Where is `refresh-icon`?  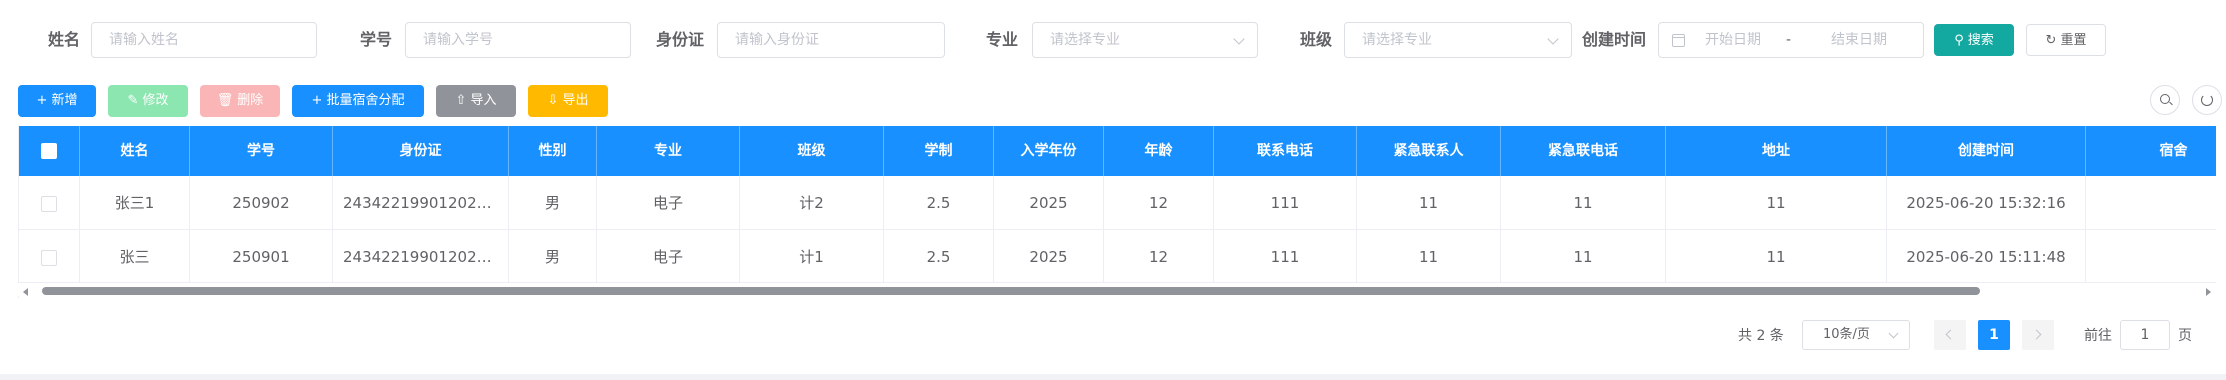 refresh-icon is located at coordinates (2207, 100).